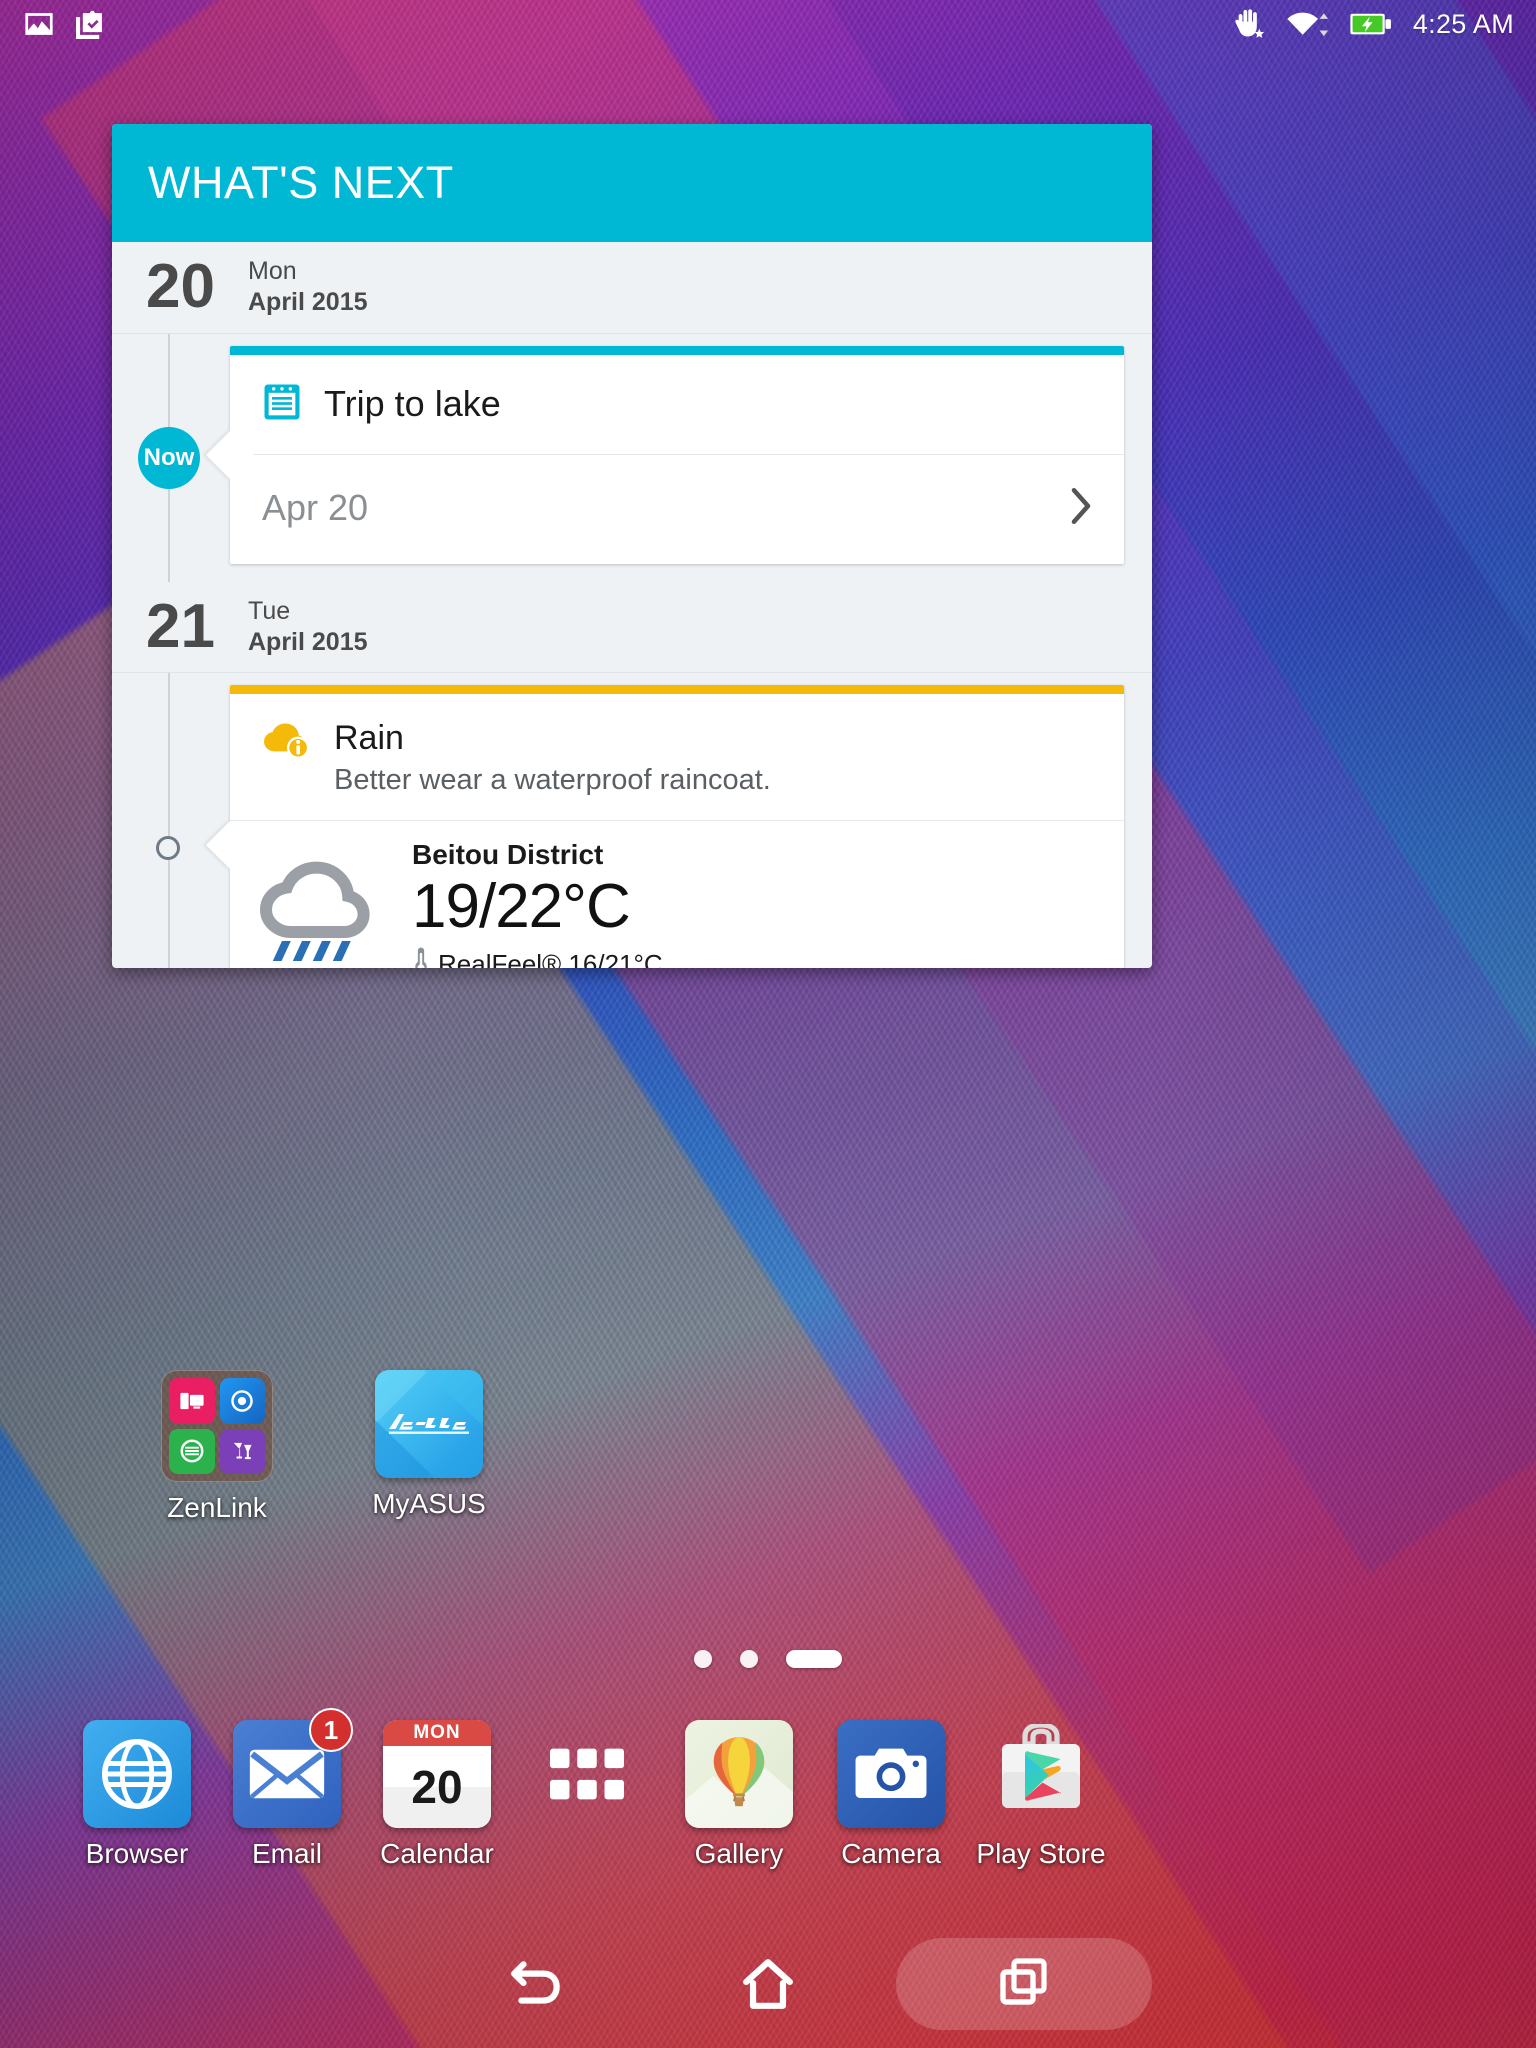  What do you see at coordinates (1463, 23) in the screenshot?
I see `status-bar-clock: 4:25 AM` at bounding box center [1463, 23].